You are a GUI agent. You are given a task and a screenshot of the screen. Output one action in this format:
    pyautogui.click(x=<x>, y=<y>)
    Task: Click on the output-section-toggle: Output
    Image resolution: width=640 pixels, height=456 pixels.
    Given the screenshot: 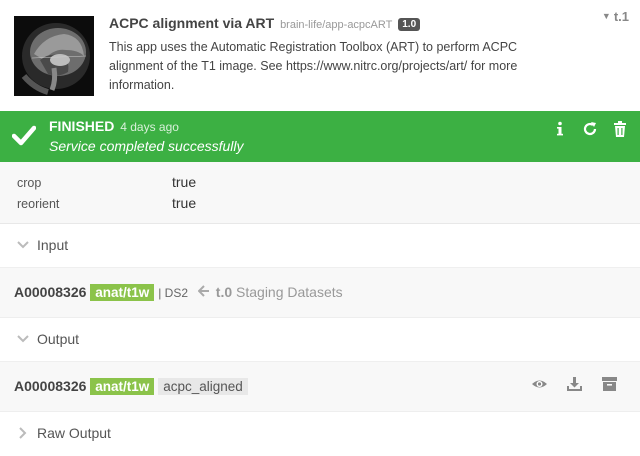 What is the action you would take?
    pyautogui.click(x=320, y=340)
    